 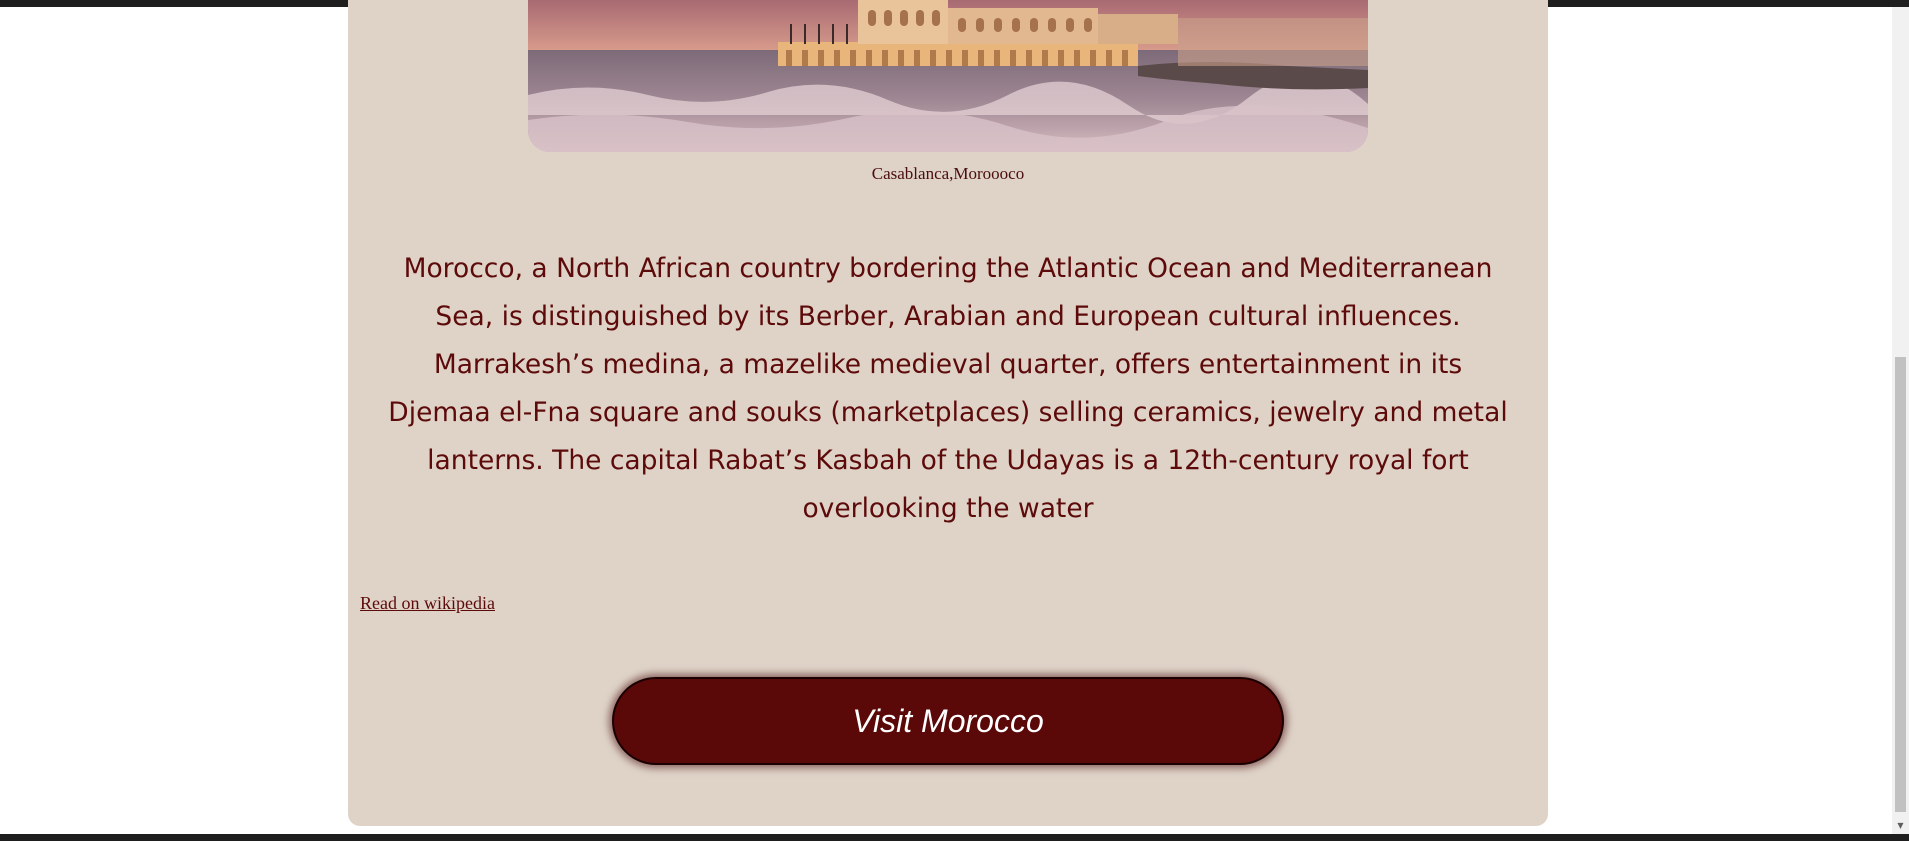 I want to click on visit-morocco-button: Visit Morocco, so click(x=948, y=721).